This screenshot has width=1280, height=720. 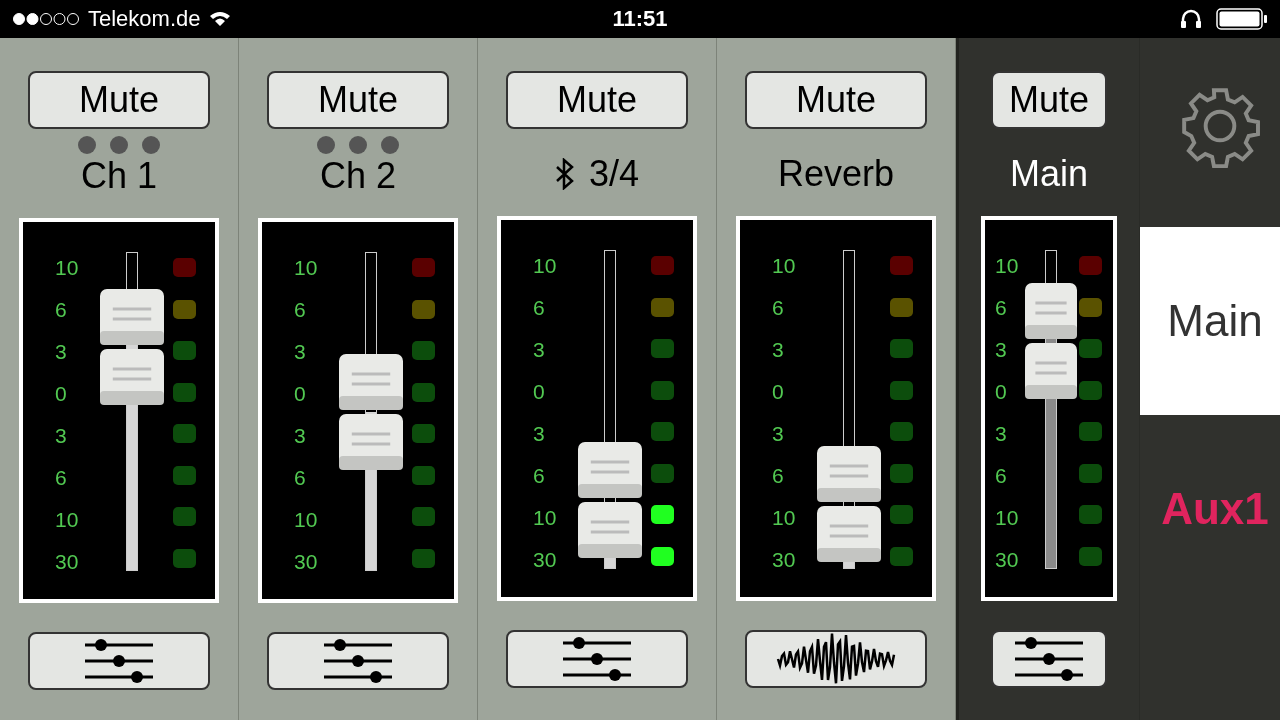 I want to click on channel-name: Main, so click(x=1049, y=174).